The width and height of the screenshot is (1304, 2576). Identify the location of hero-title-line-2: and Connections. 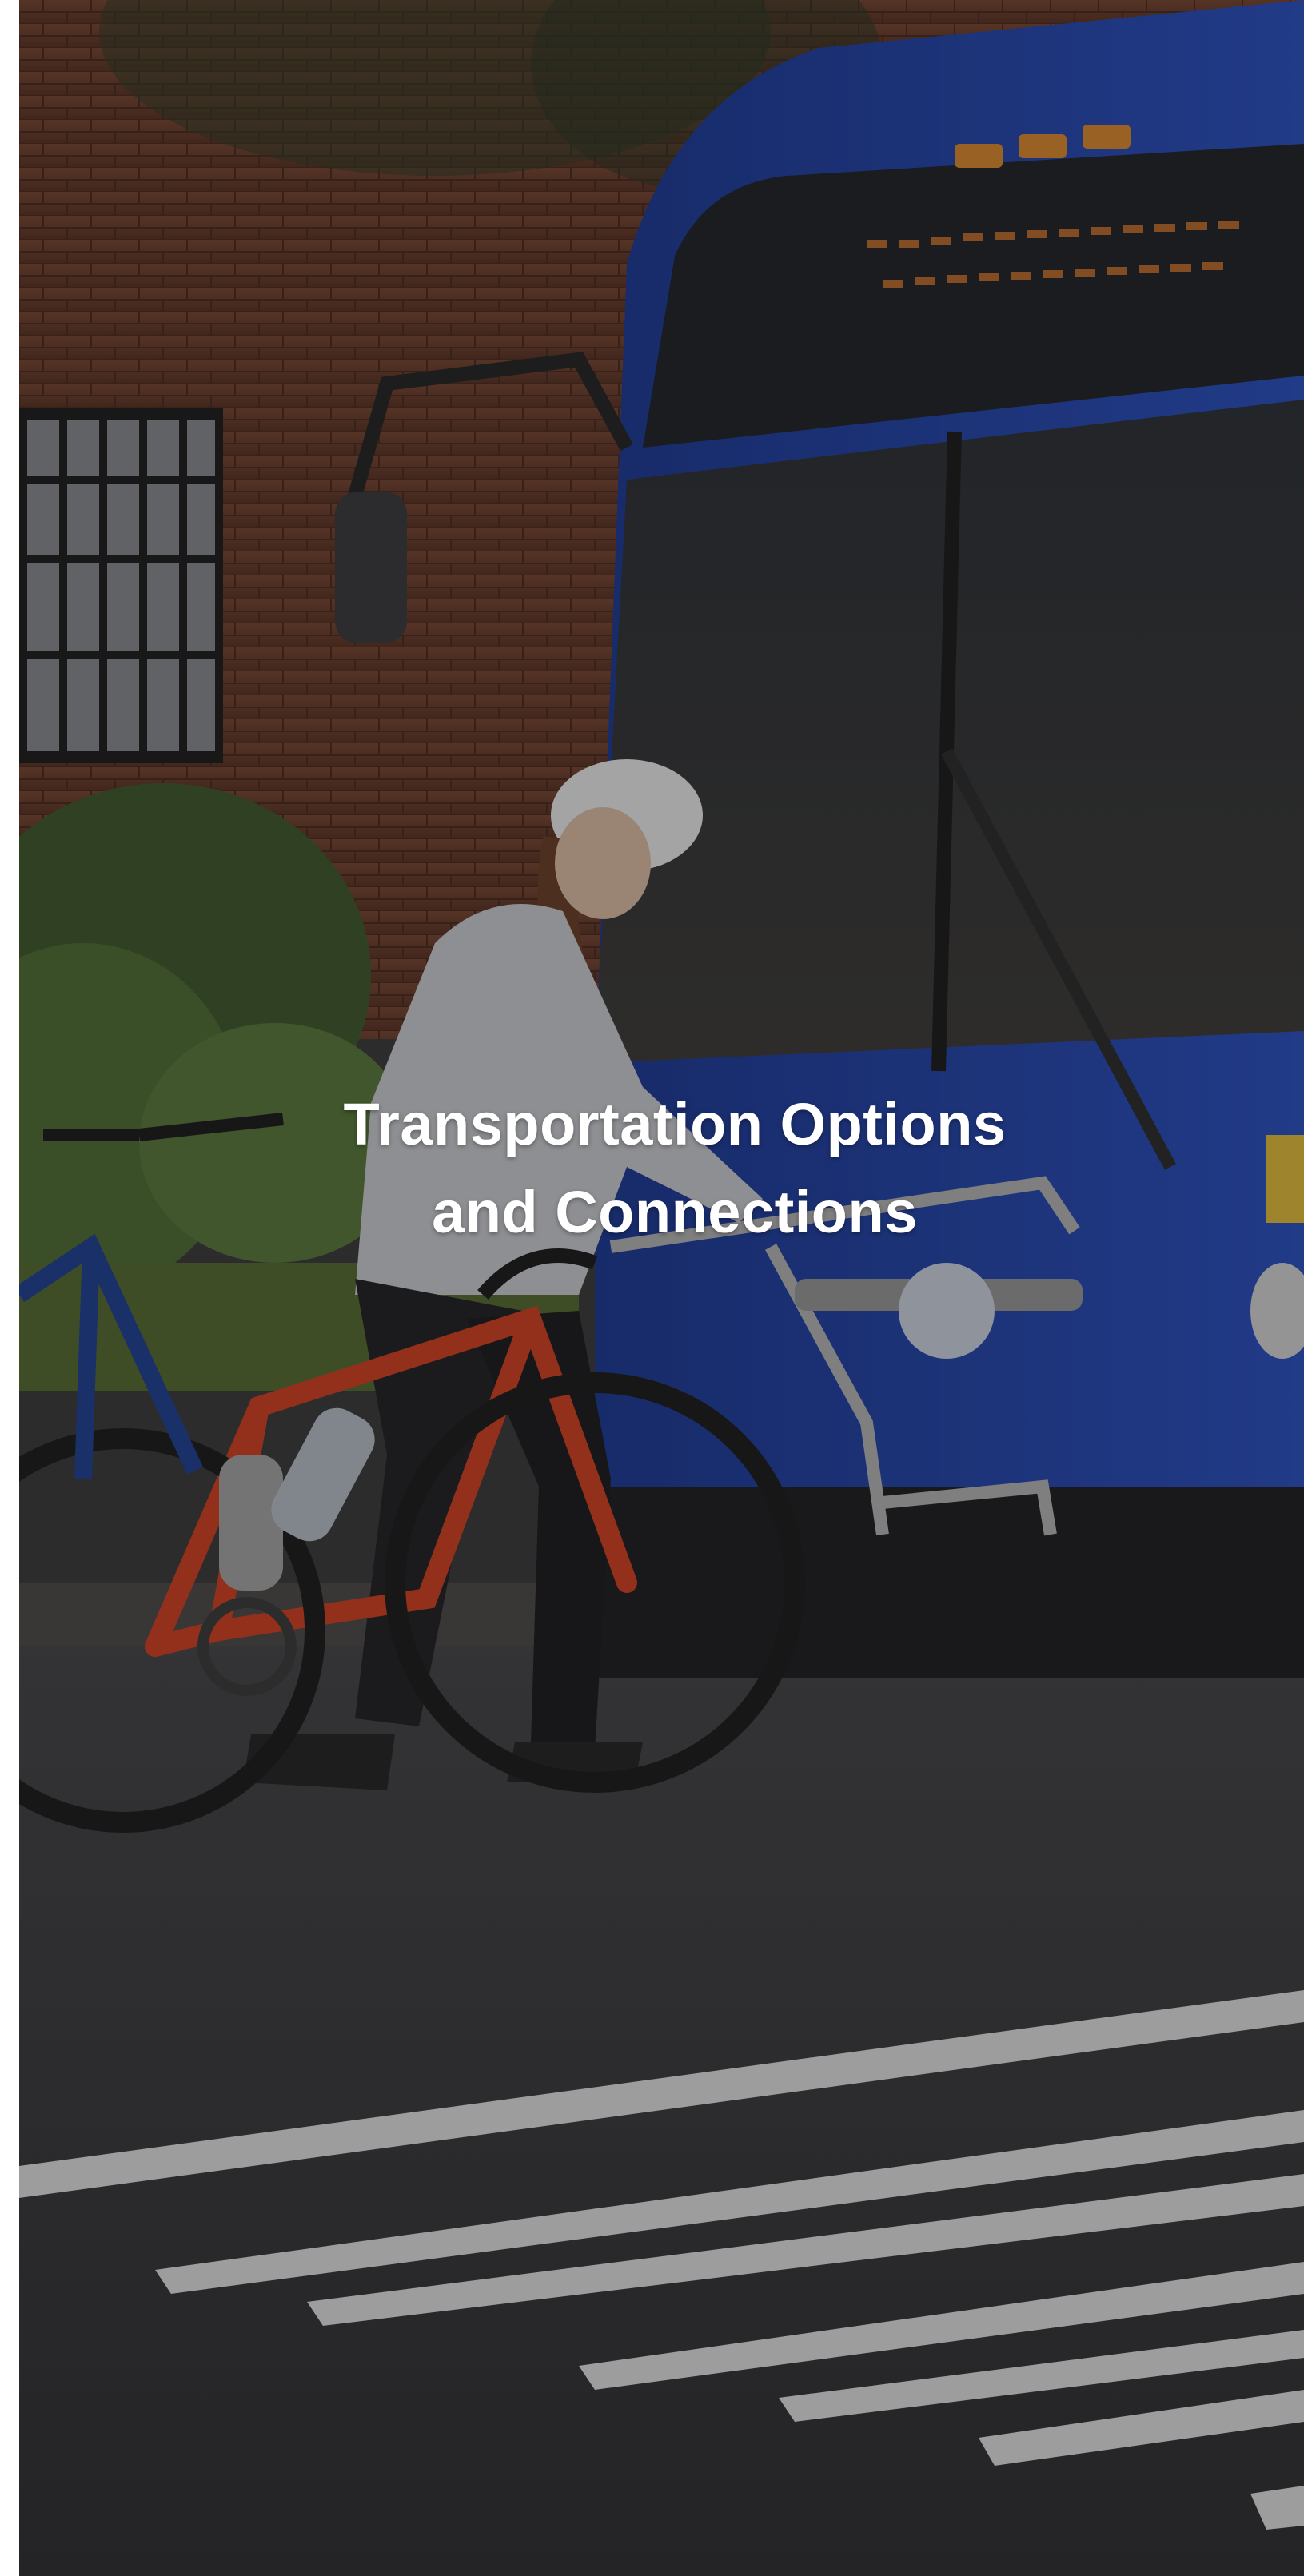
(675, 1212).